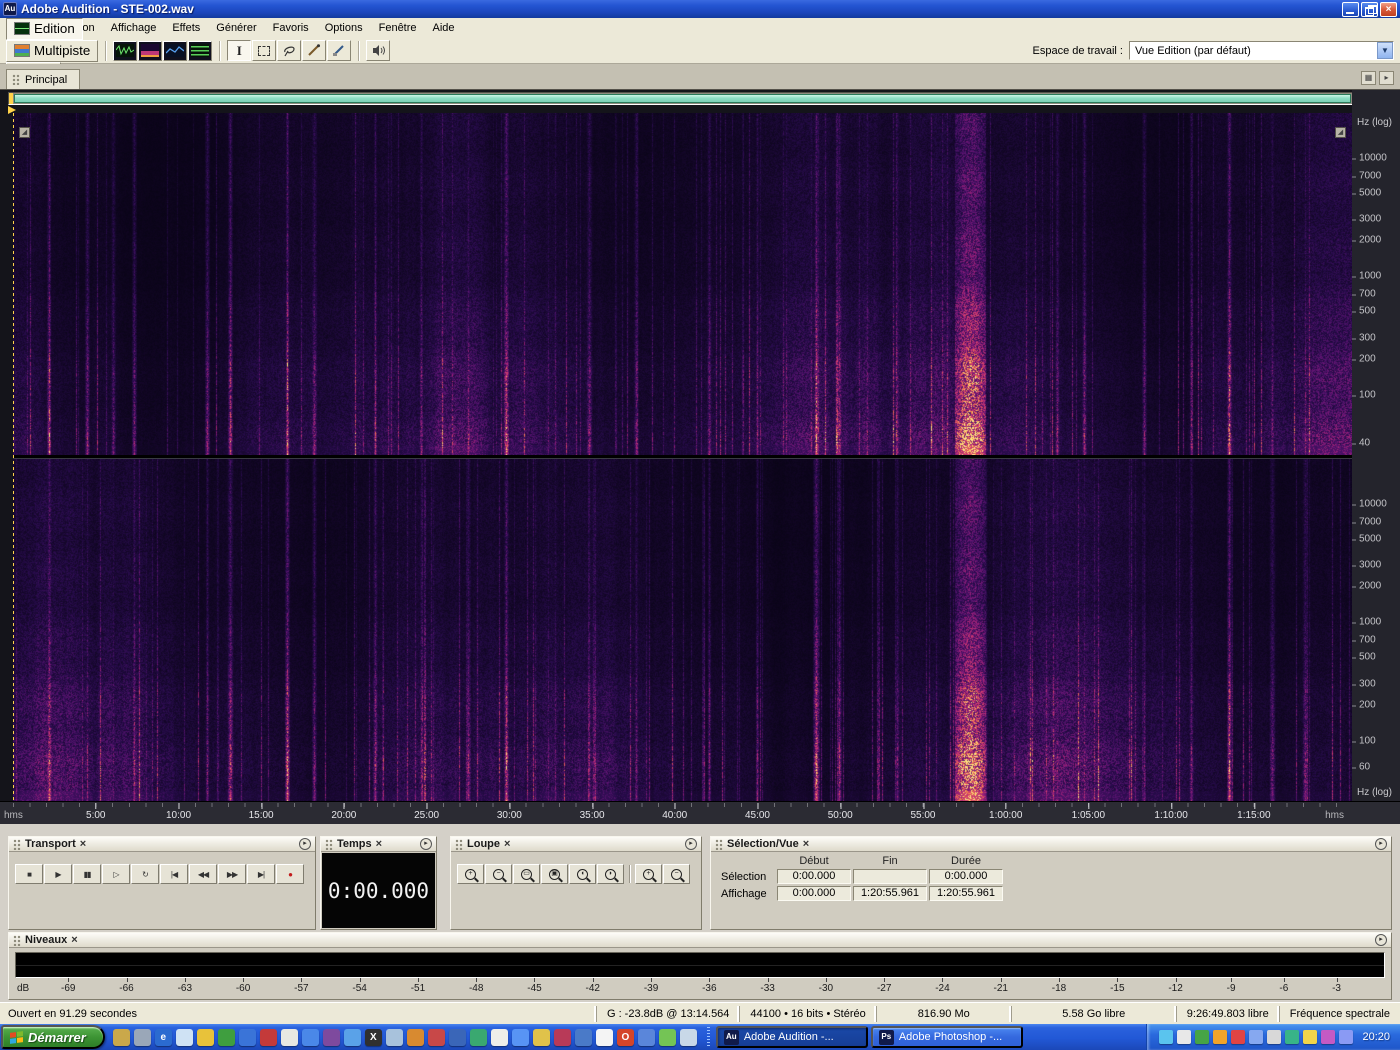  What do you see at coordinates (174, 874) in the screenshot?
I see `go-to-beginning-button: |◀` at bounding box center [174, 874].